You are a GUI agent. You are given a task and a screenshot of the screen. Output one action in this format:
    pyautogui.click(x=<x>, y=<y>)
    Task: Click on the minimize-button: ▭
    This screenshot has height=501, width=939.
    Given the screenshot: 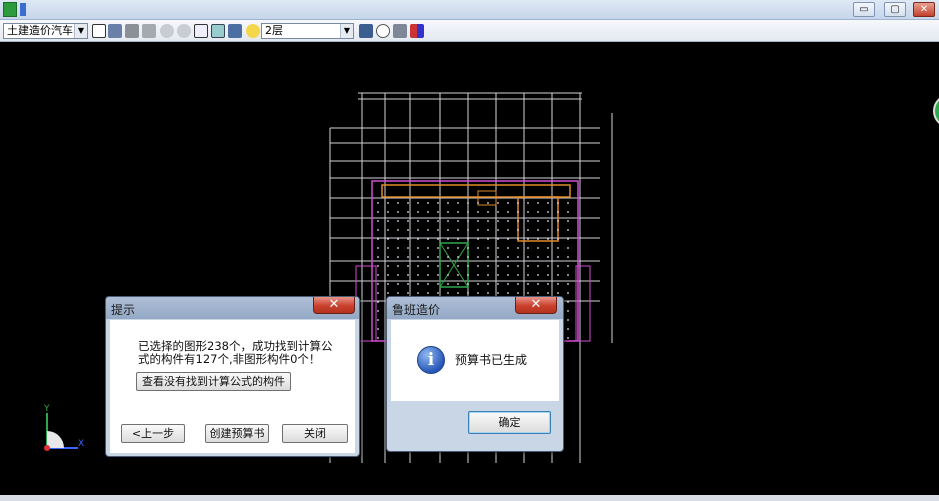 What is the action you would take?
    pyautogui.click(x=864, y=9)
    